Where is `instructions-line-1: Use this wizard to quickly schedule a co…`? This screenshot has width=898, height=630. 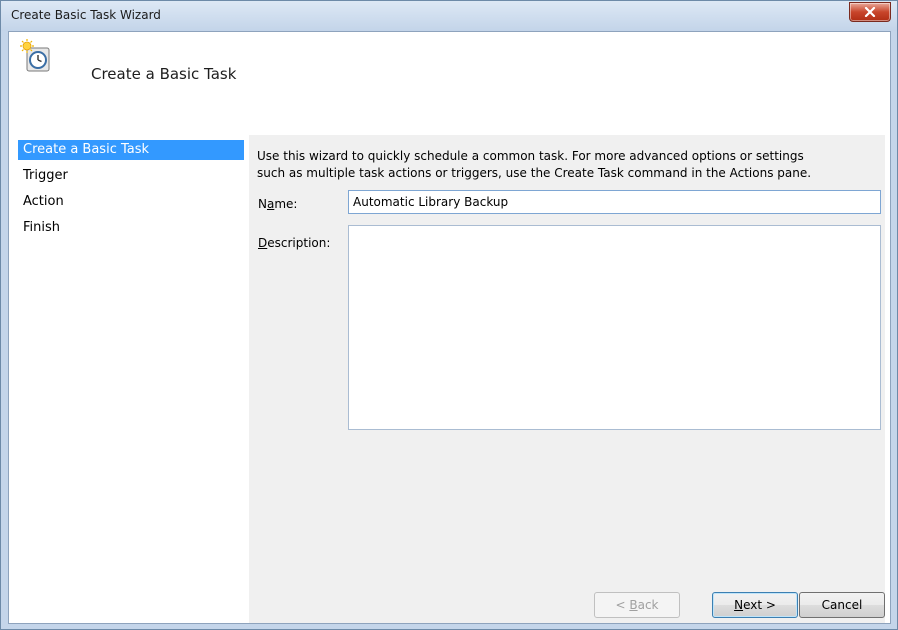
instructions-line-1: Use this wizard to quickly schedule a co… is located at coordinates (530, 156).